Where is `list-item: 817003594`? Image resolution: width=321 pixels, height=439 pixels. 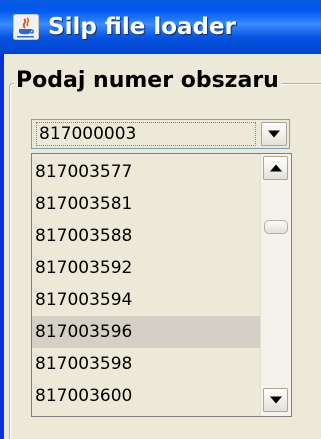
list-item: 817003594 is located at coordinates (146, 300).